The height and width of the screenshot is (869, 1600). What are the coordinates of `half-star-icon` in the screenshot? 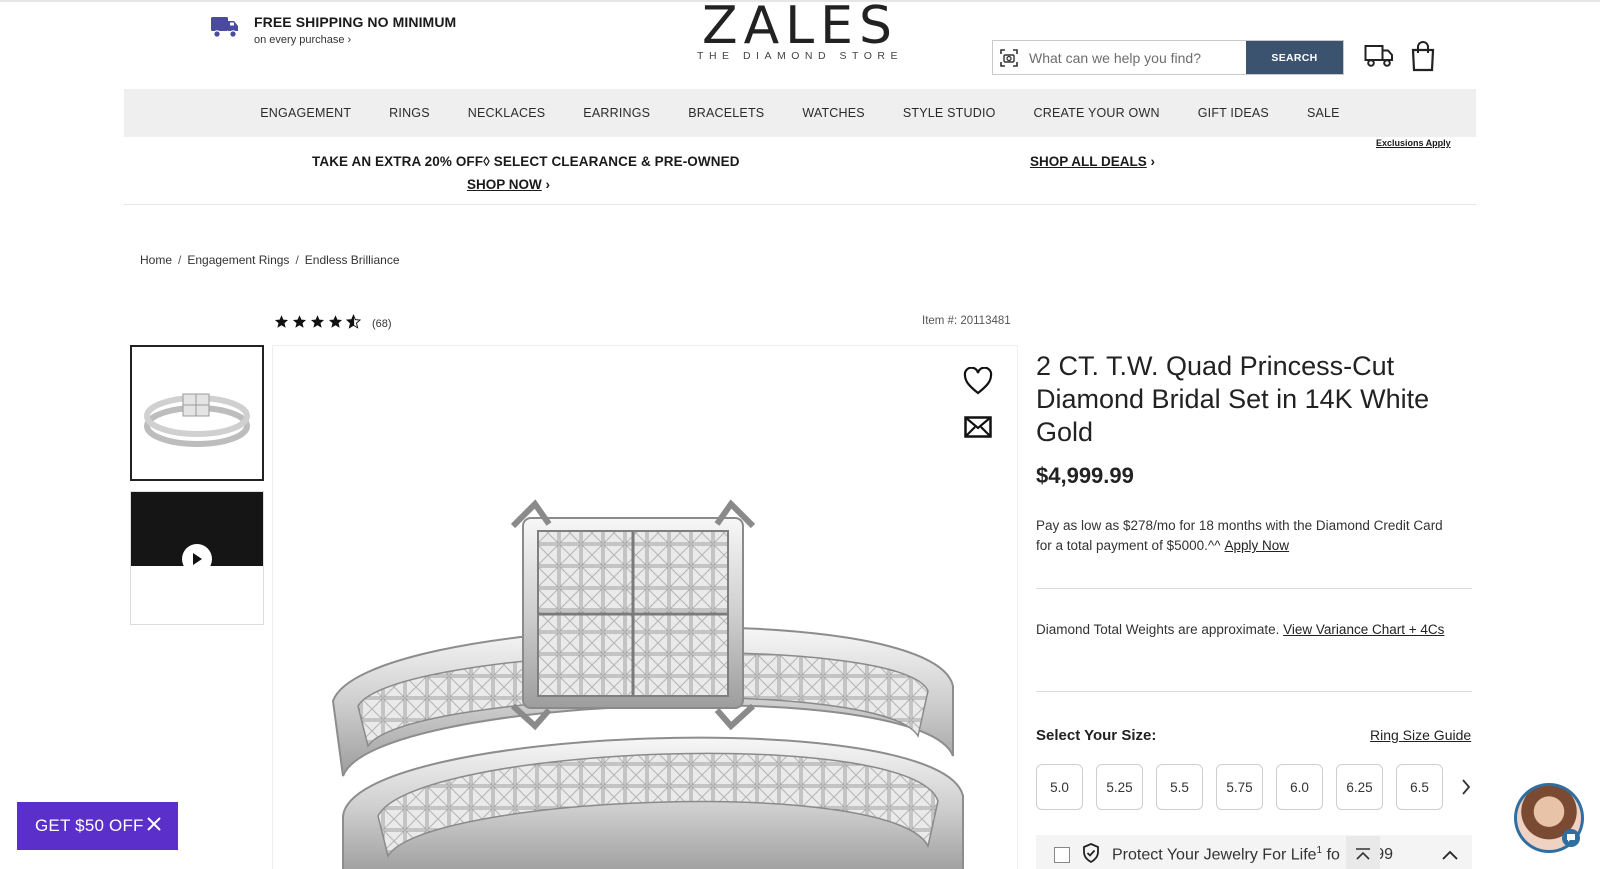 It's located at (353, 324).